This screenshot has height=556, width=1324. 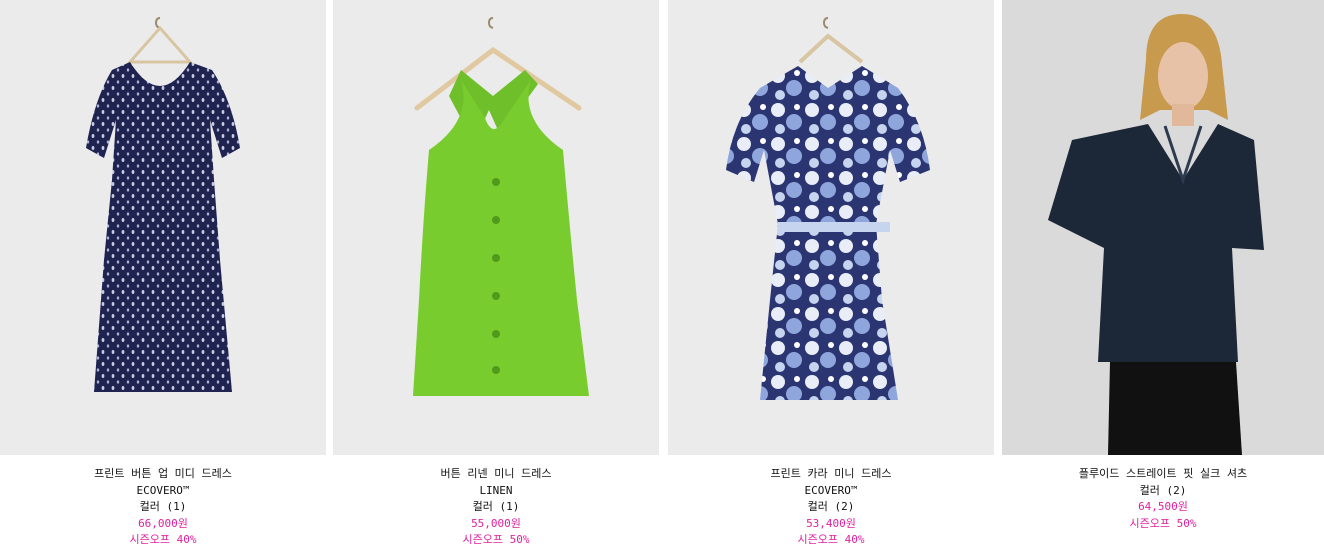 What do you see at coordinates (496, 523) in the screenshot?
I see `product-price: 55,000원` at bounding box center [496, 523].